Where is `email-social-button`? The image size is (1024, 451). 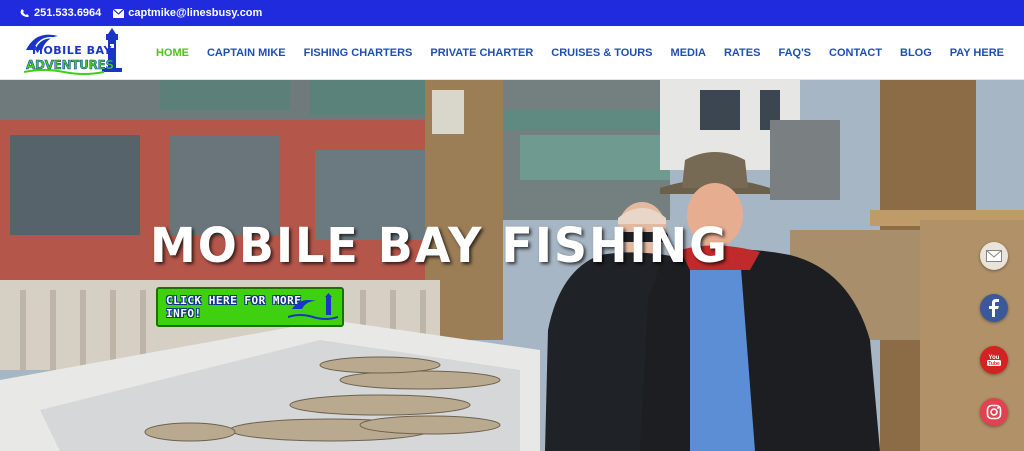
email-social-button is located at coordinates (994, 256).